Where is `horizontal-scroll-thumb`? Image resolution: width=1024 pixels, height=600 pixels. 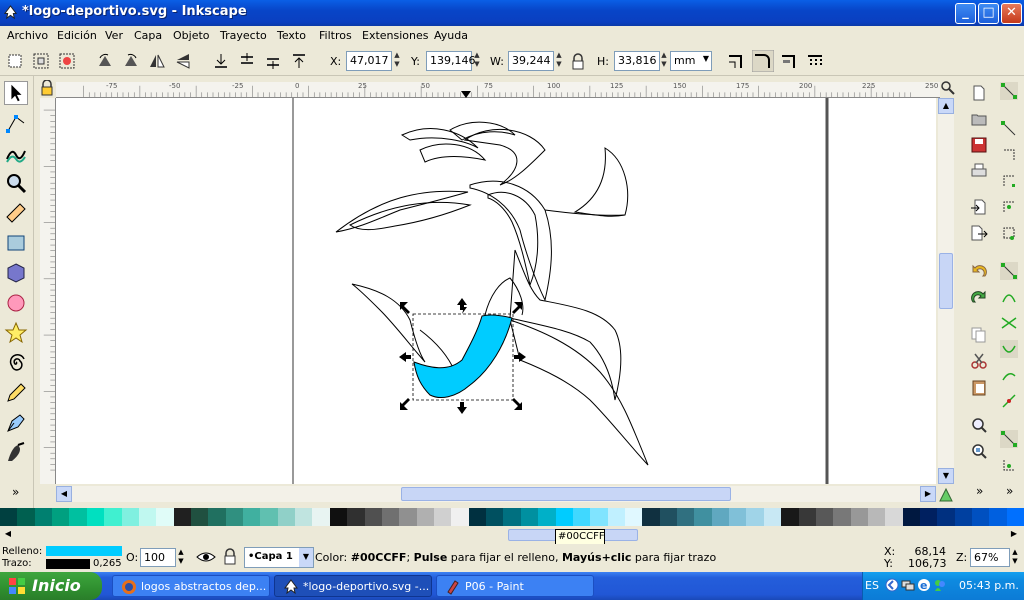
horizontal-scroll-thumb is located at coordinates (566, 494).